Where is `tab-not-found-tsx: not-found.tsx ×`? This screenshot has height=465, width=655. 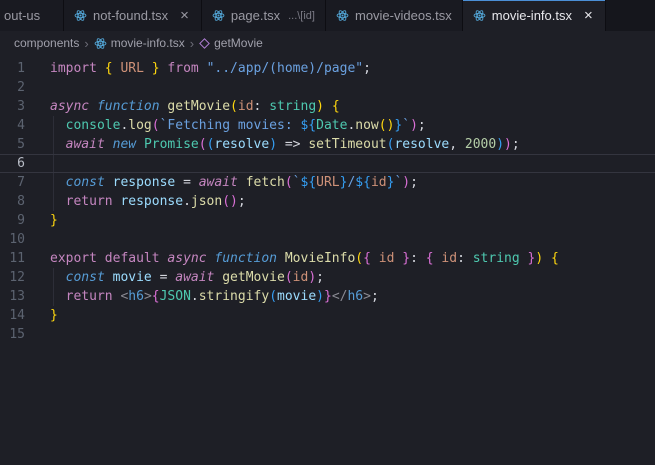 tab-not-found-tsx: not-found.tsx × is located at coordinates (133, 15).